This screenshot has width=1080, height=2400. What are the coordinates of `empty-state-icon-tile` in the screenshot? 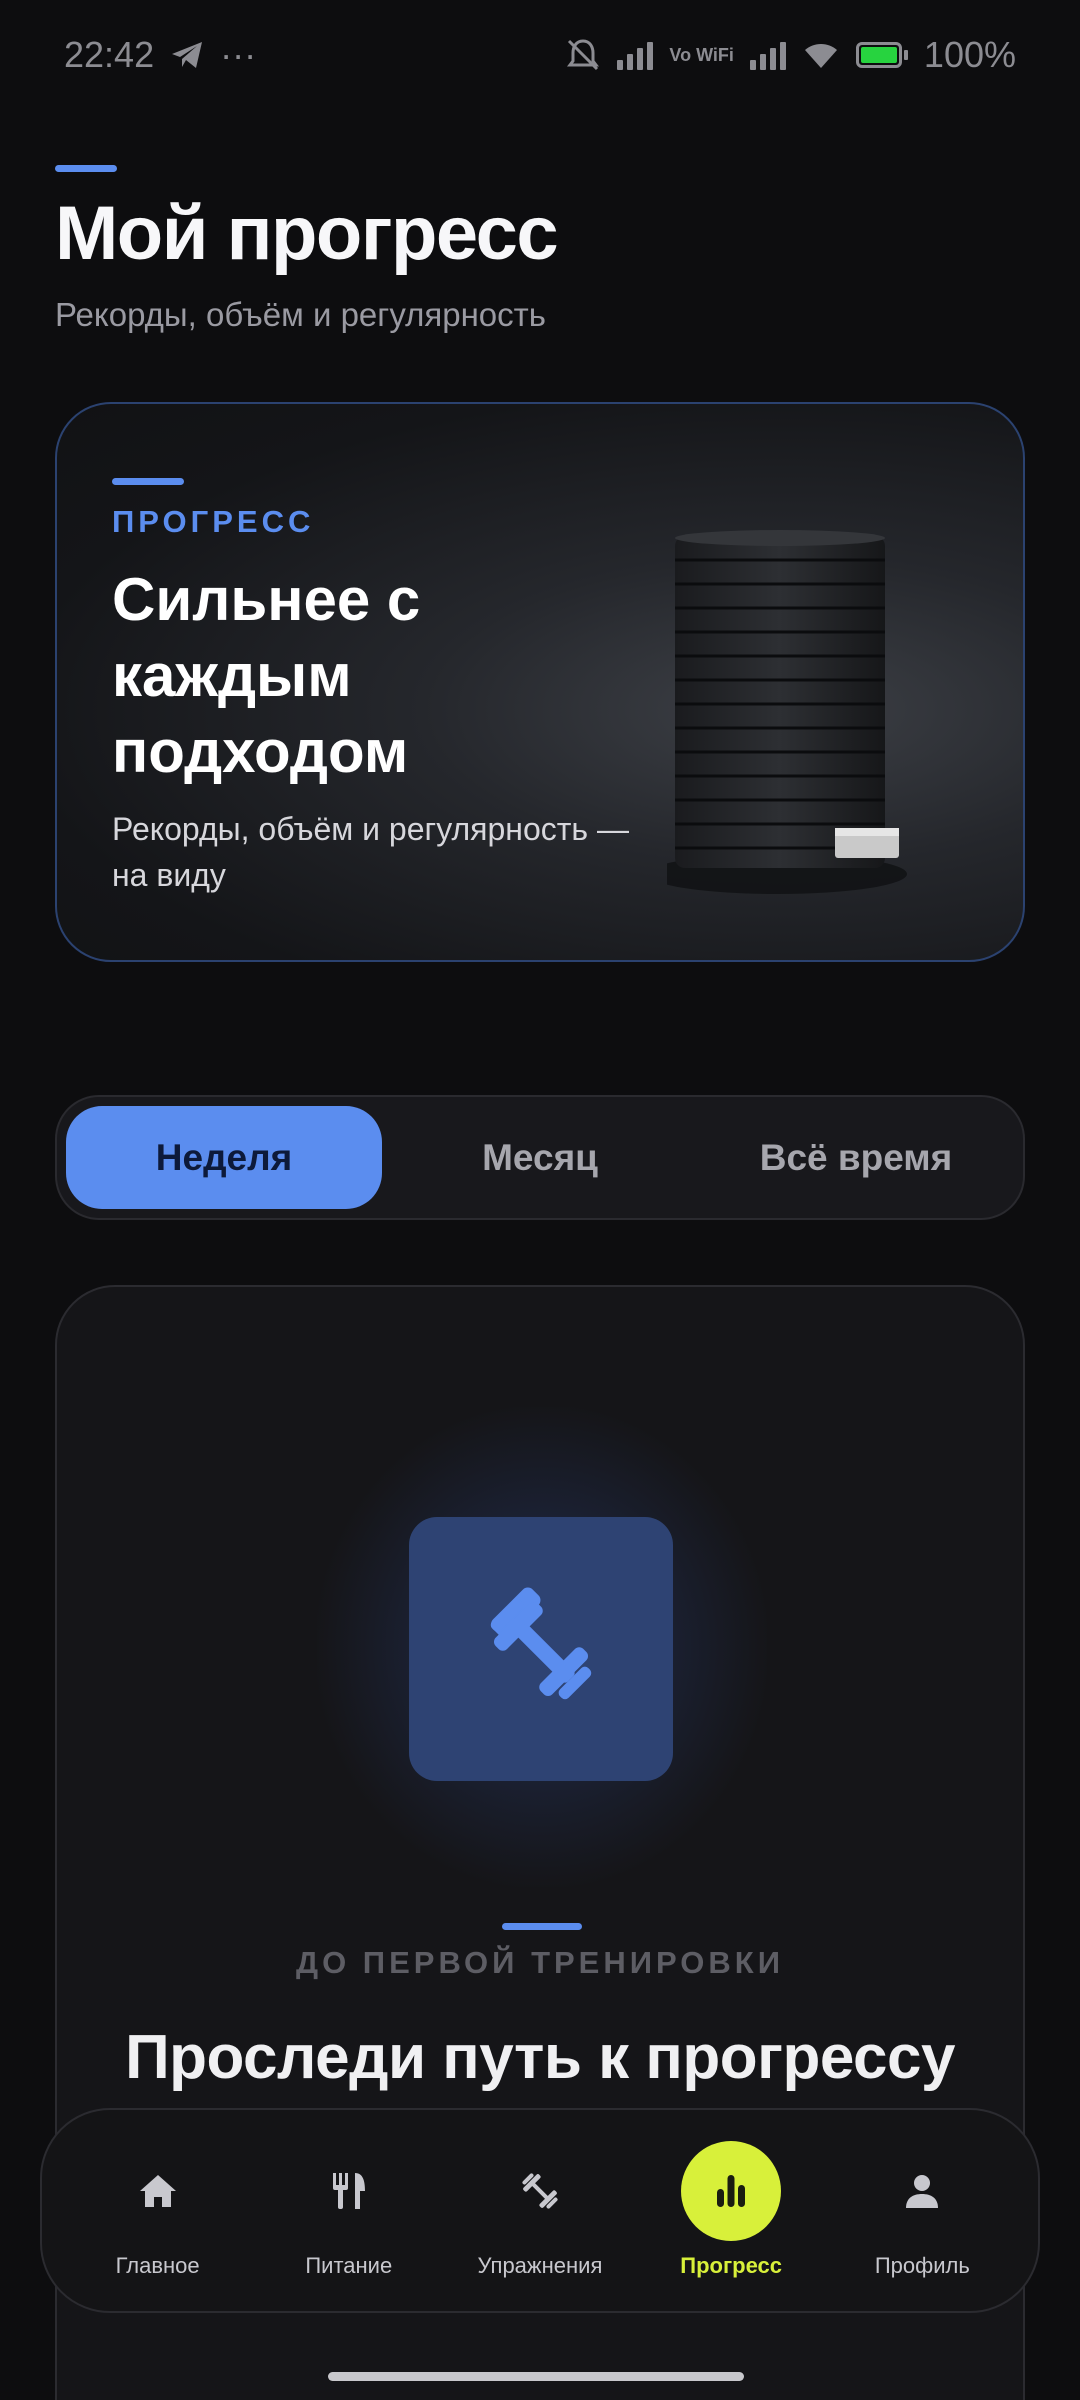 It's located at (541, 1649).